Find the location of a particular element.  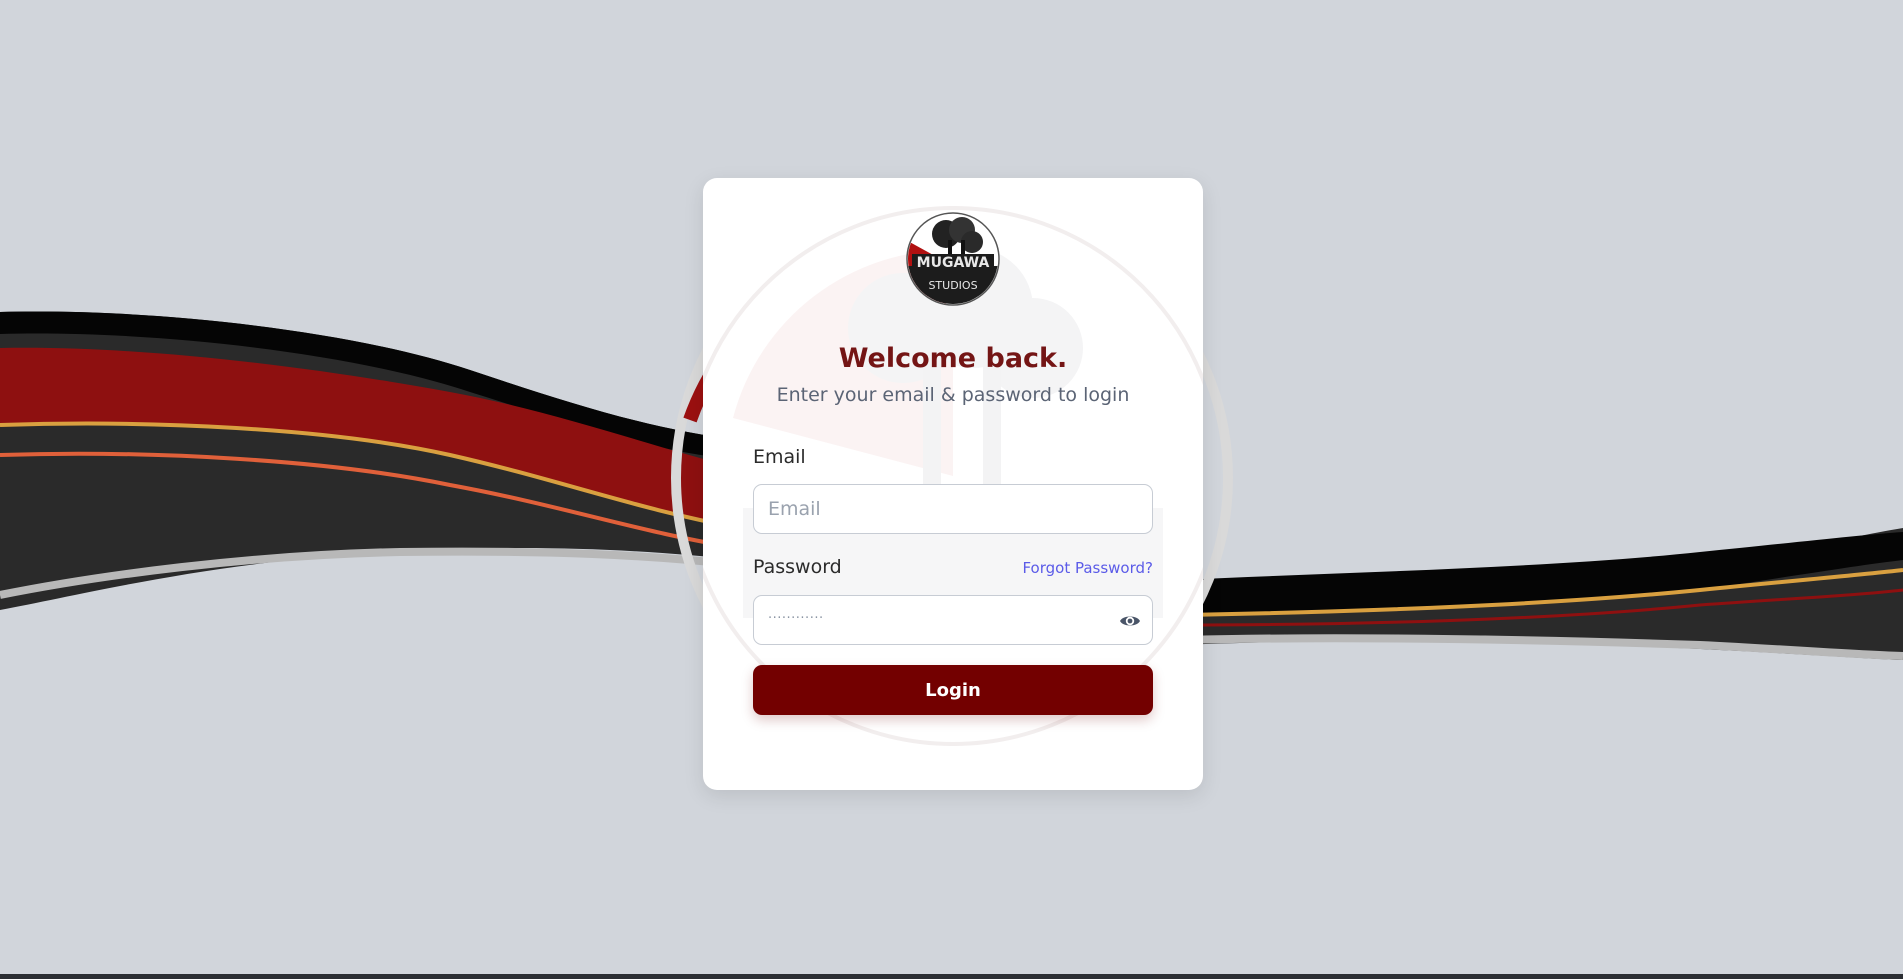

welcome-title: Welcome back. is located at coordinates (953, 358).